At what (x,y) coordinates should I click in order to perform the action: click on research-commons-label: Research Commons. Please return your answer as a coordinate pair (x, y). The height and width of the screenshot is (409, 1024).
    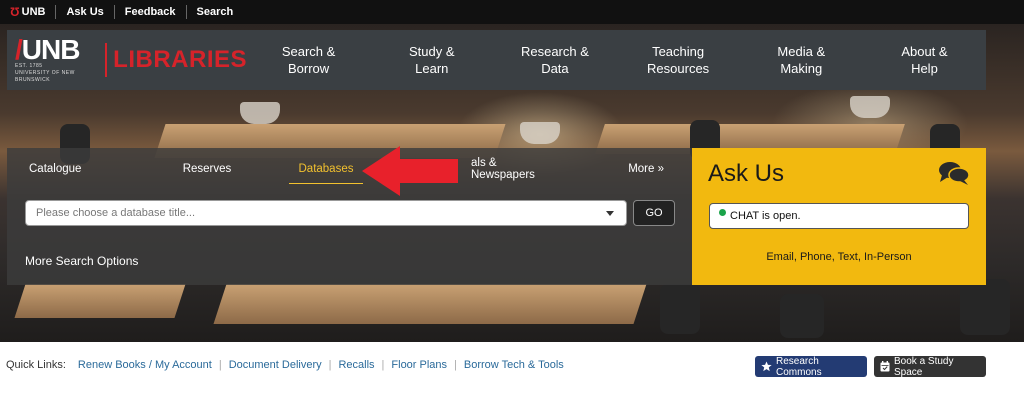
    Looking at the image, I should click on (799, 366).